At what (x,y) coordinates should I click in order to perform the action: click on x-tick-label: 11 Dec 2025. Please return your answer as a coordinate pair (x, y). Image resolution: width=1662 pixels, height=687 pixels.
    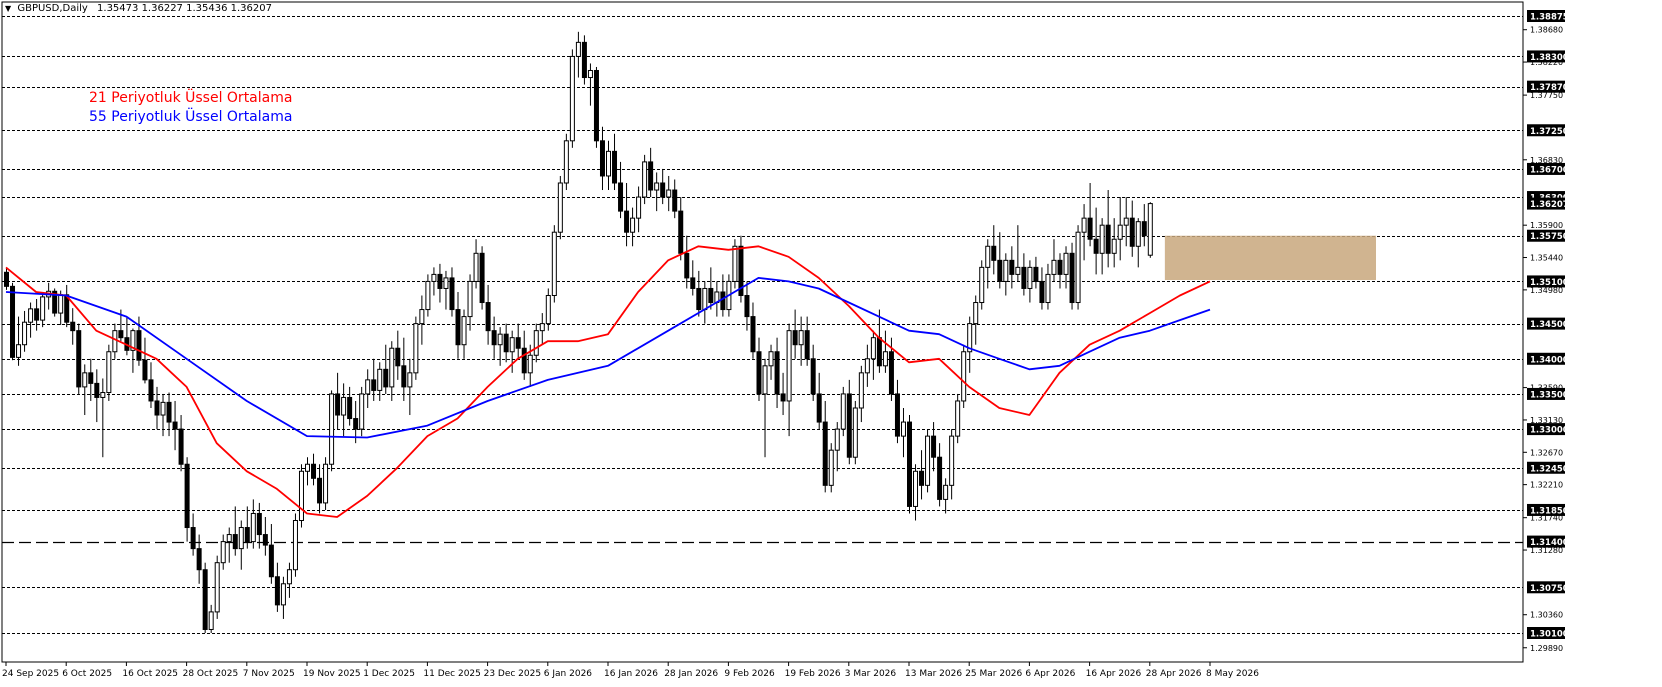
    Looking at the image, I should click on (452, 674).